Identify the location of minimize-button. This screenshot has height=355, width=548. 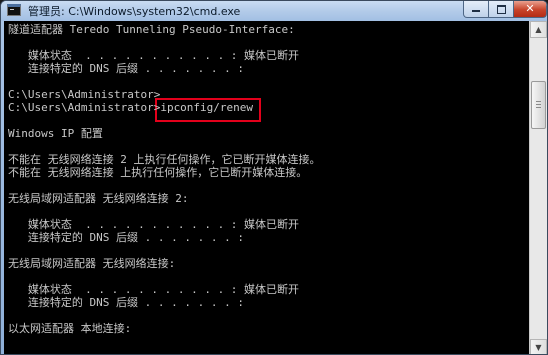
(476, 9).